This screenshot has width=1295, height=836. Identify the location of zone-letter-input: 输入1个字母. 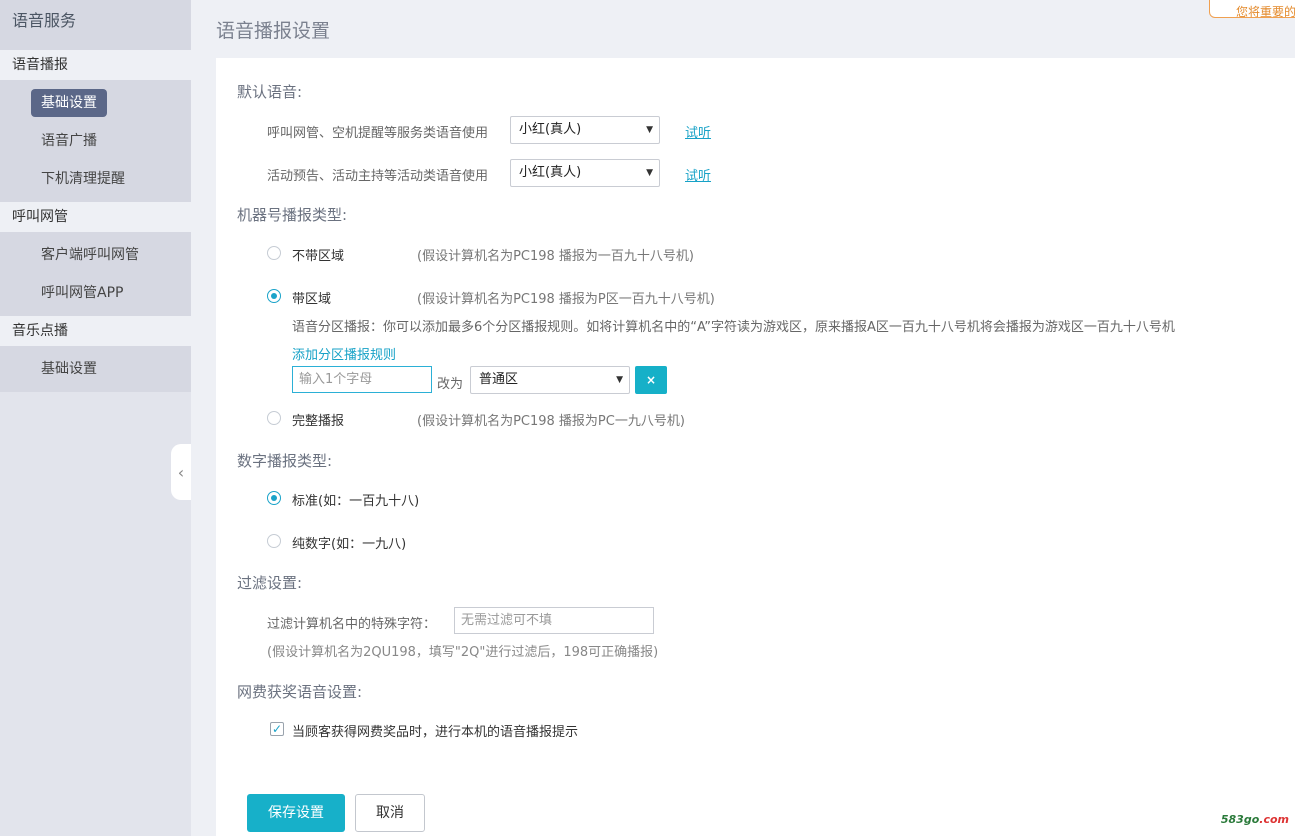
(362, 379).